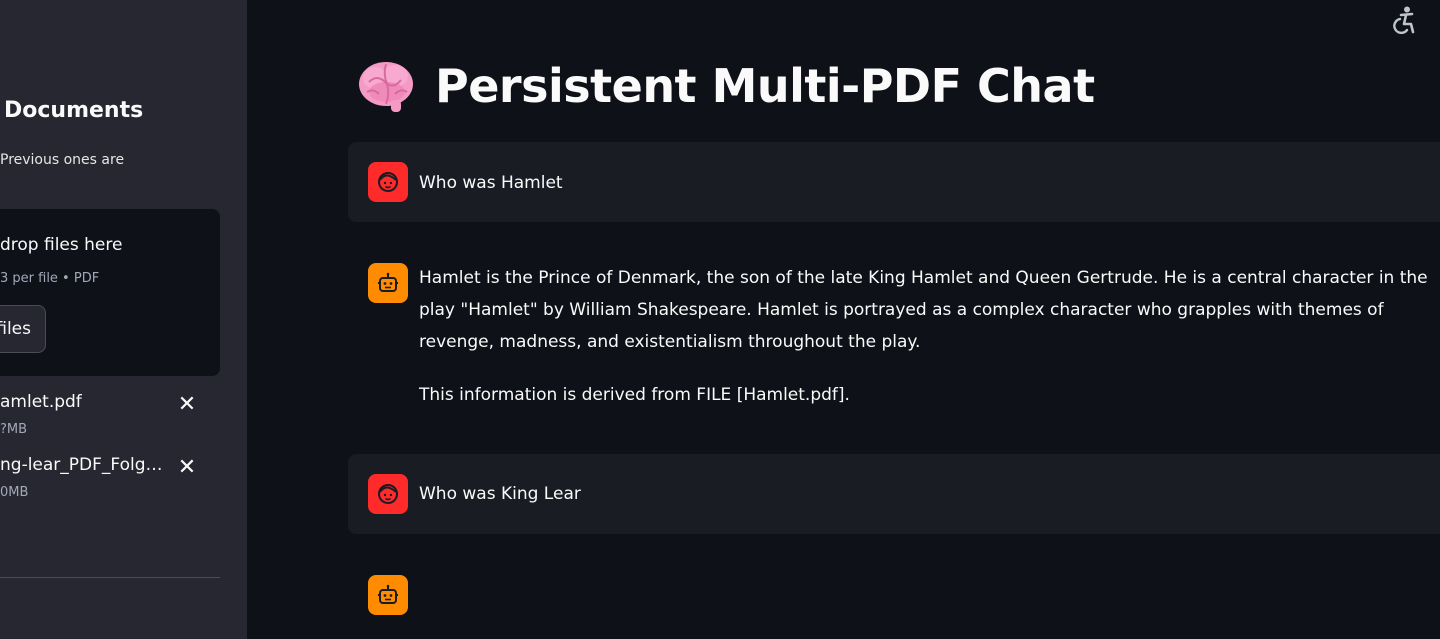  Describe the element at coordinates (110, 481) in the screenshot. I see `uploaded-file-item: ng-lear_PDF_FolgerShakespeare.pdf 0MB ✕` at that location.